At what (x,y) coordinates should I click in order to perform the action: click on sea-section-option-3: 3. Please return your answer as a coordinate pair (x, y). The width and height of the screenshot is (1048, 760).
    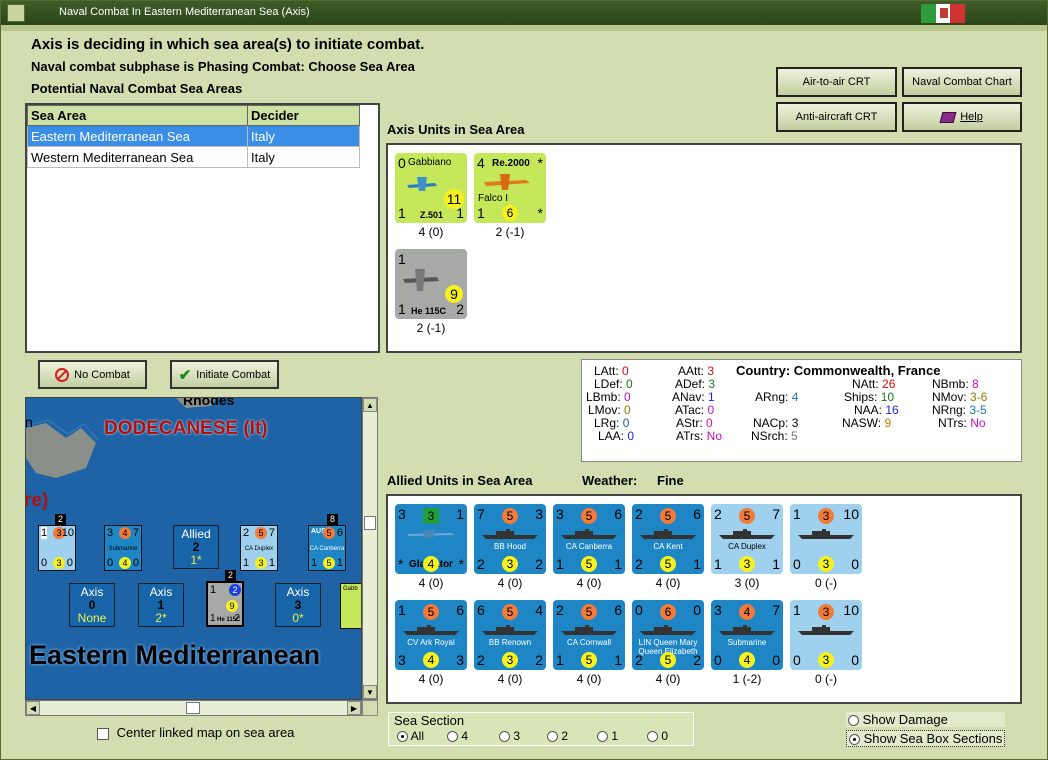
    Looking at the image, I should click on (509, 736).